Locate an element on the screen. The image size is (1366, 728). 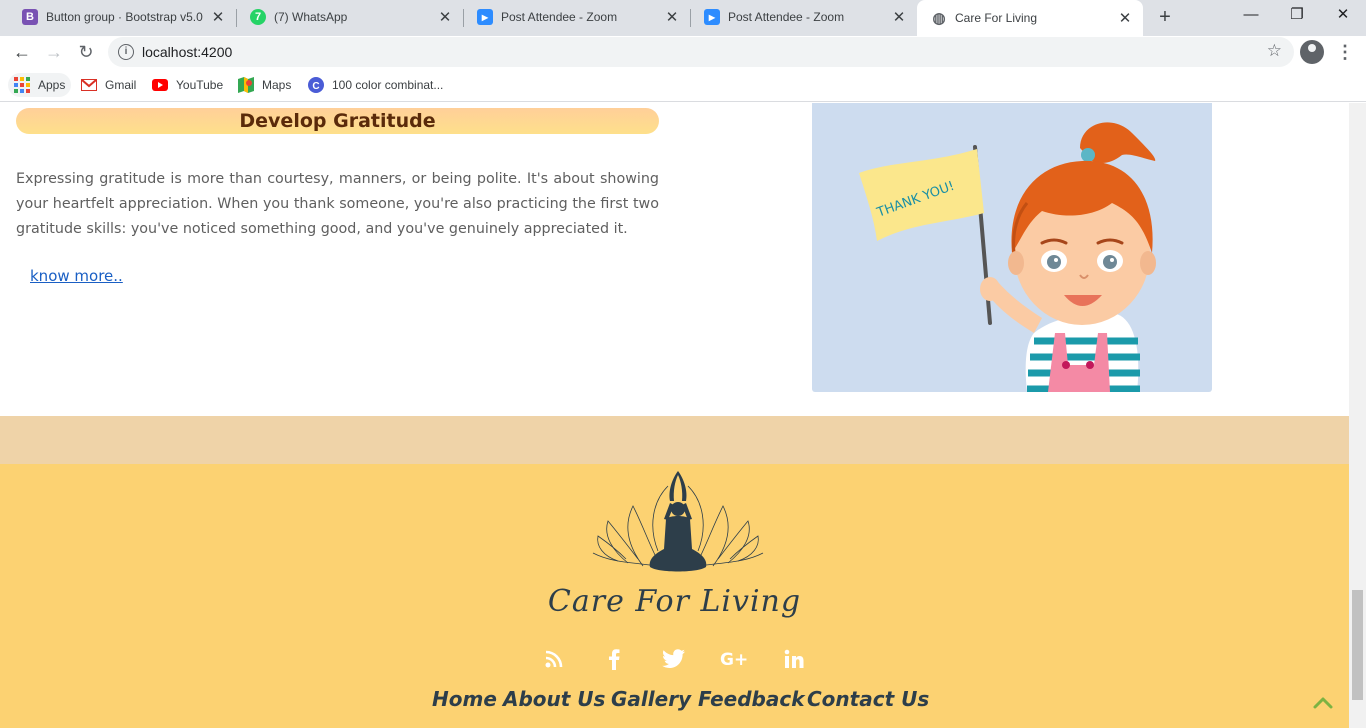
apps-grid-icon is located at coordinates (22, 85).